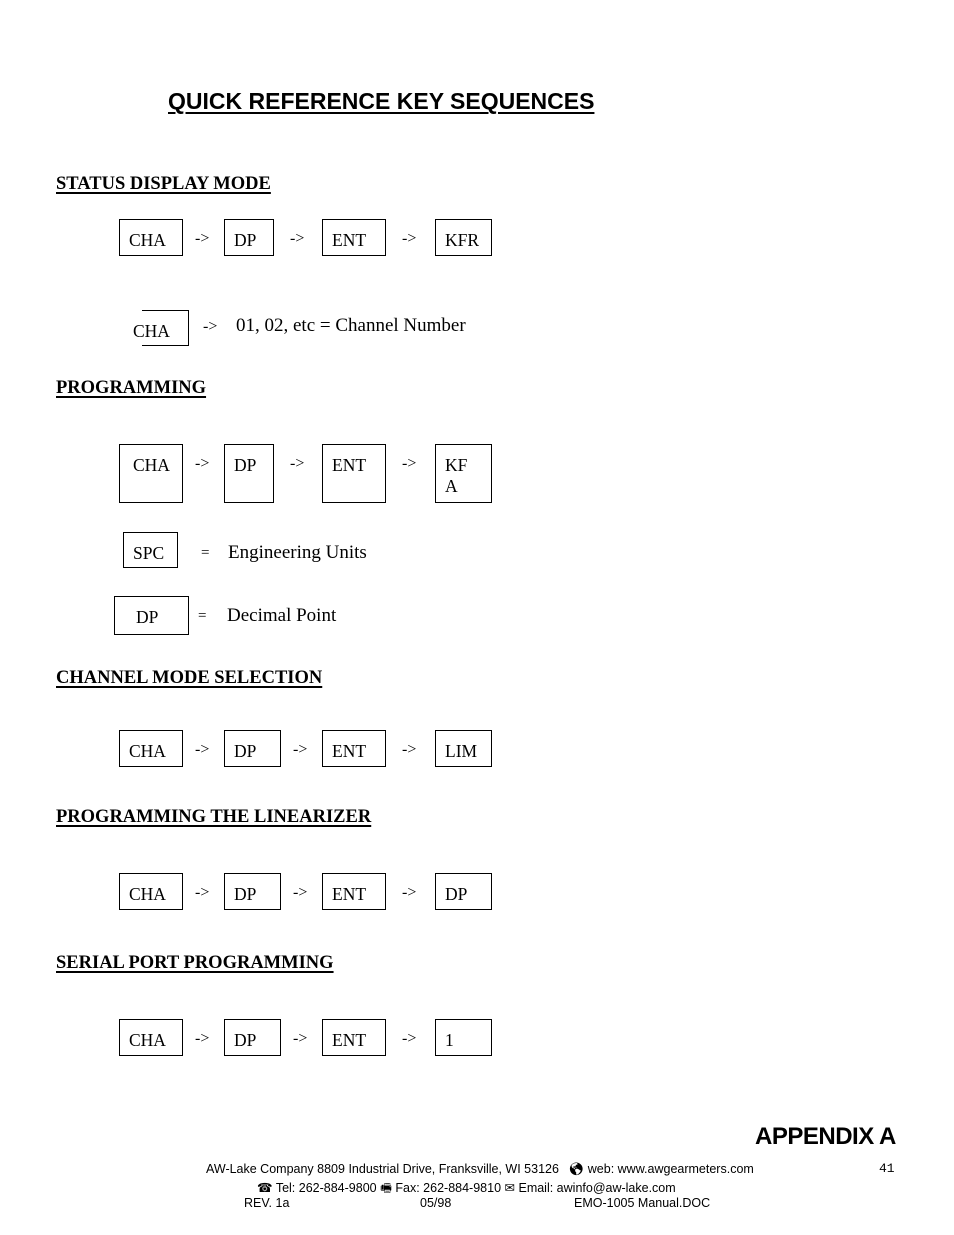 The height and width of the screenshot is (1235, 954). I want to click on footer-revision: REV. 1a, so click(267, 1203).